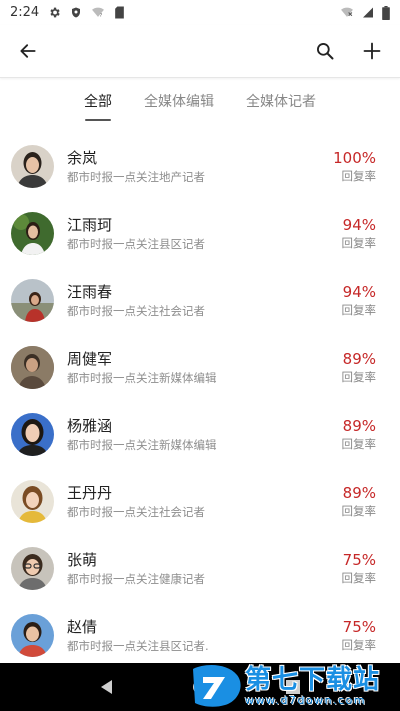 This screenshot has width=400, height=711. What do you see at coordinates (386, 12) in the screenshot?
I see `battery-icon` at bounding box center [386, 12].